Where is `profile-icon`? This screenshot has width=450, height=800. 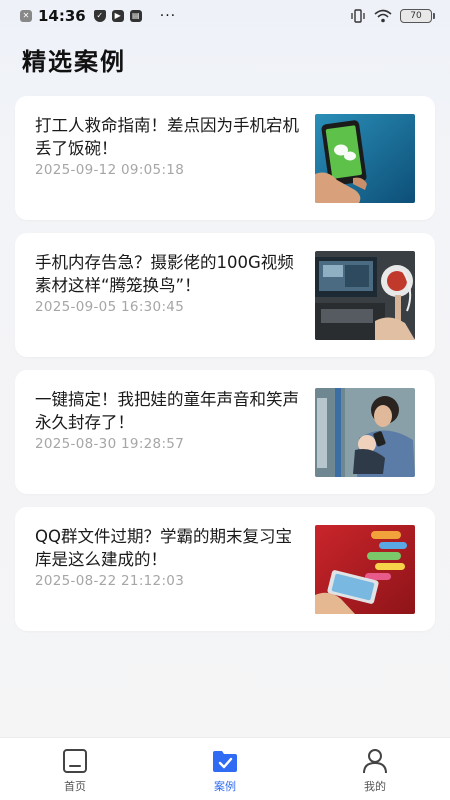 profile-icon is located at coordinates (375, 761).